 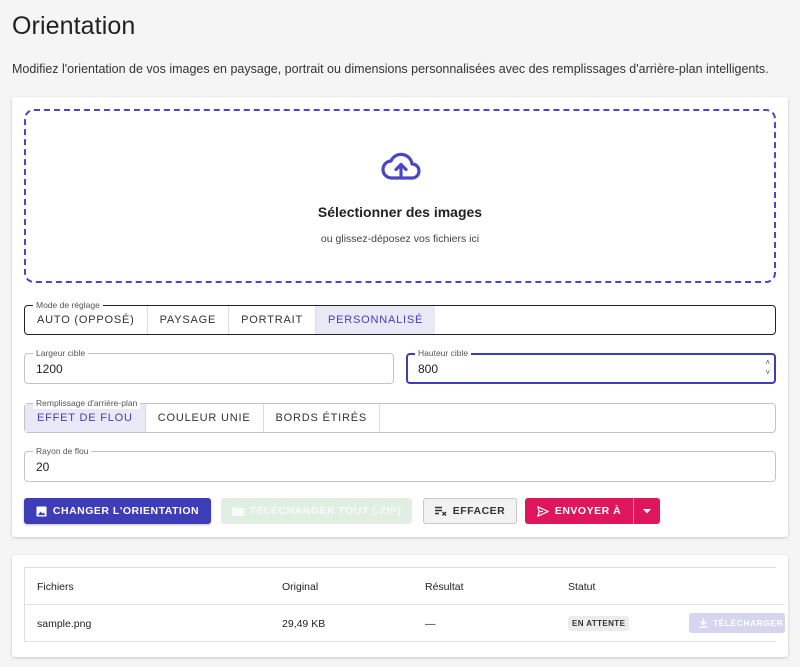 What do you see at coordinates (767, 373) in the screenshot?
I see `chevron-down-icon: ˅` at bounding box center [767, 373].